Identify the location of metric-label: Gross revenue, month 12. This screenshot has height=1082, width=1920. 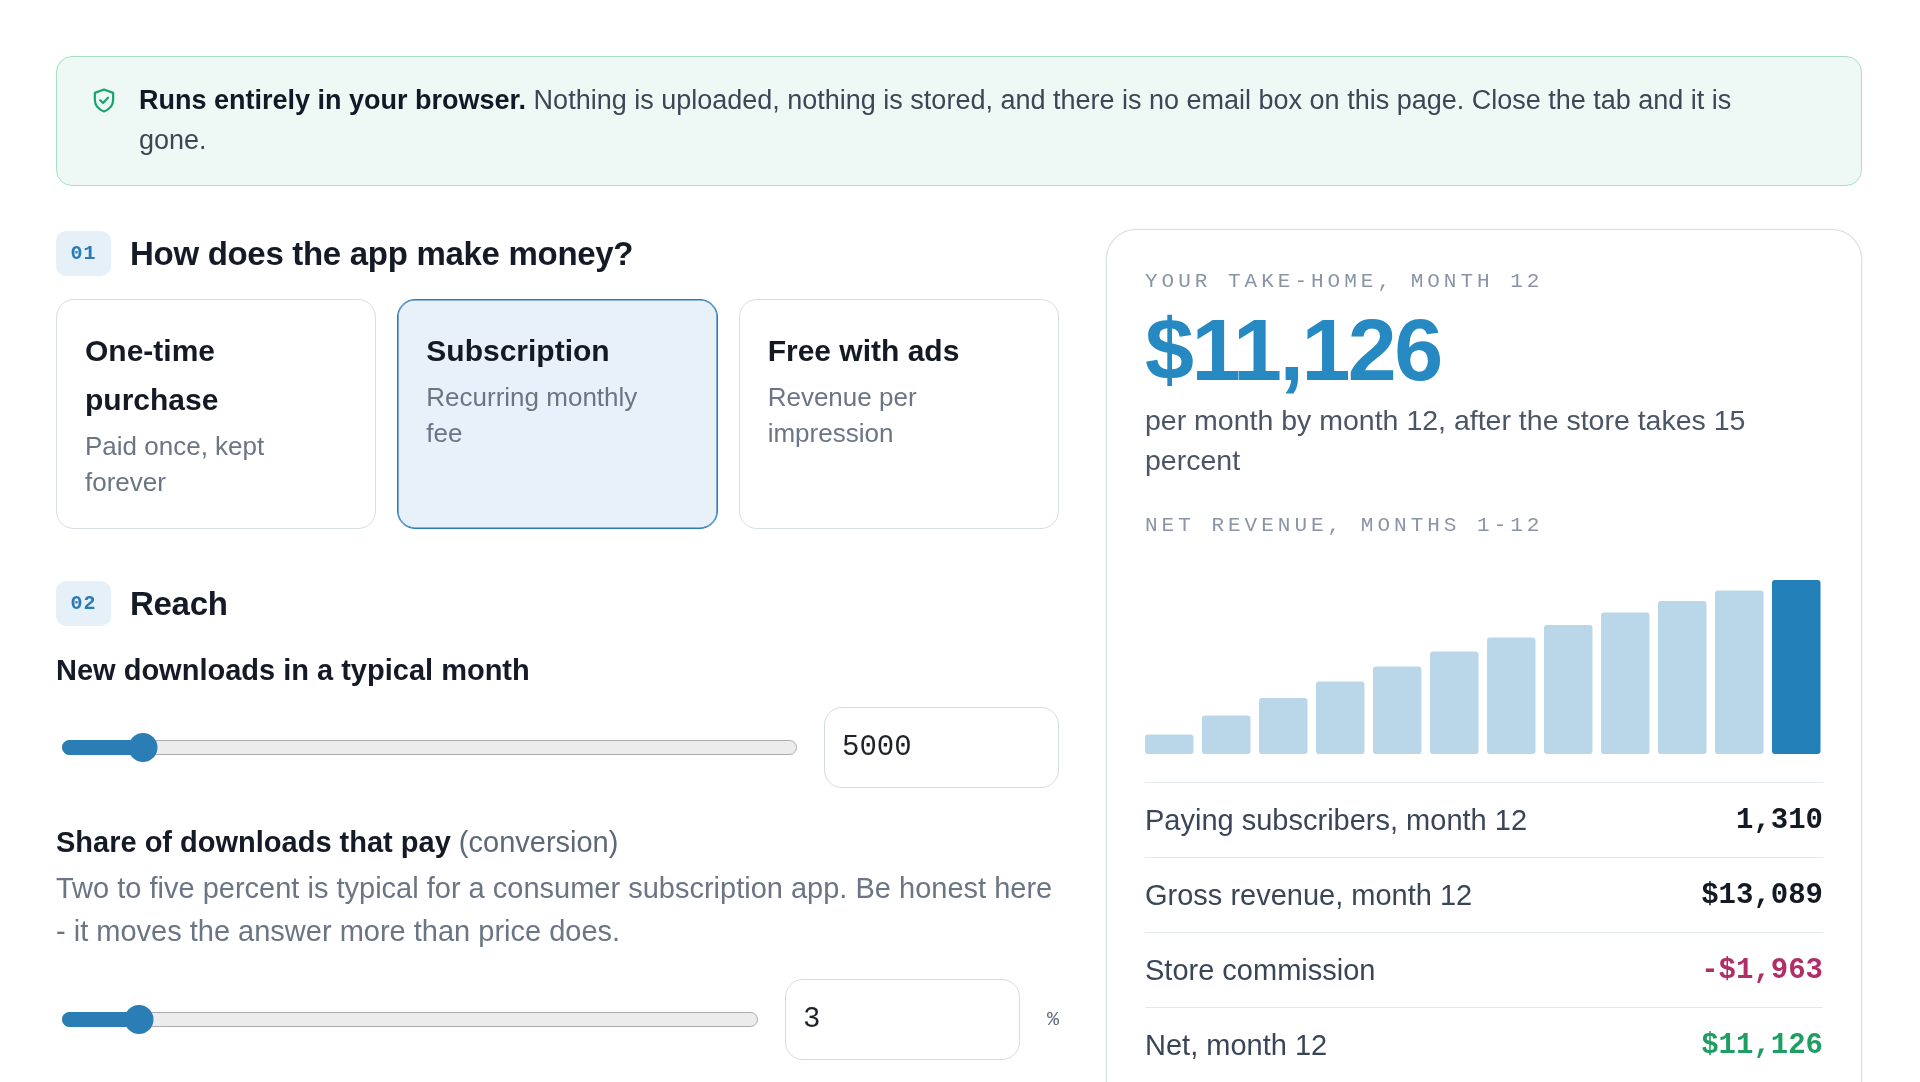
(1309, 895).